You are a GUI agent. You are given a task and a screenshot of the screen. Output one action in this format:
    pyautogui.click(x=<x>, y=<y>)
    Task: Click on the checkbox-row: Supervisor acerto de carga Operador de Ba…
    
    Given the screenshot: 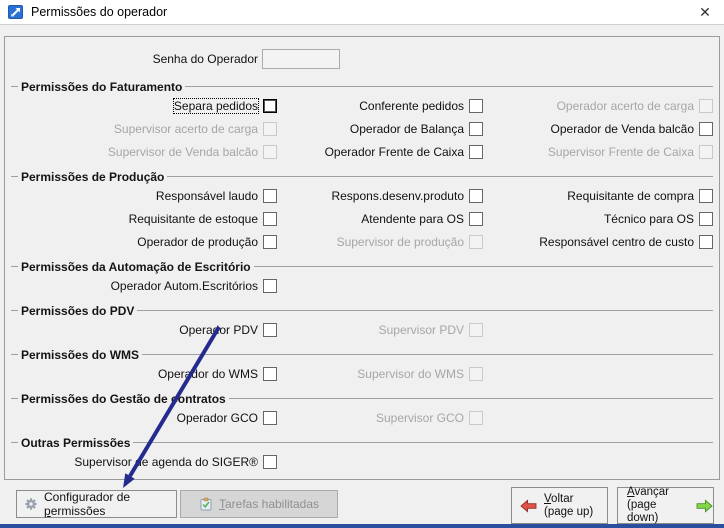 What is the action you would take?
    pyautogui.click(x=362, y=128)
    